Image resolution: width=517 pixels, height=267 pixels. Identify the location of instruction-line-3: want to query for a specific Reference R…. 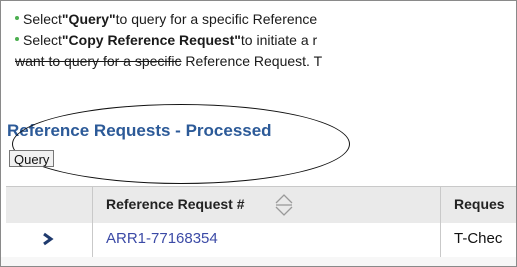
(169, 61).